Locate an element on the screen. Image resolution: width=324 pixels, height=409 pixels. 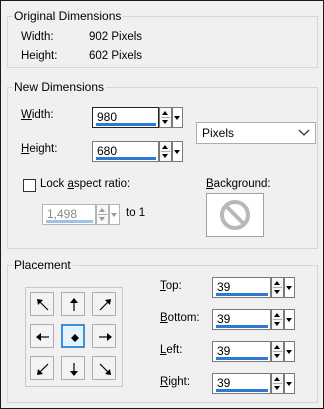
top-spin-arrows is located at coordinates (277, 287).